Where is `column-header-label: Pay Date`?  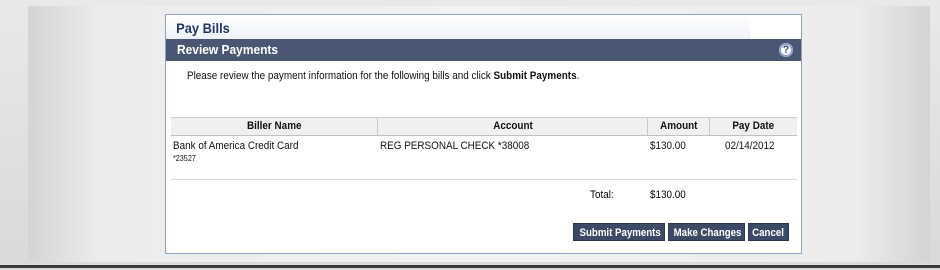 column-header-label: Pay Date is located at coordinates (753, 126).